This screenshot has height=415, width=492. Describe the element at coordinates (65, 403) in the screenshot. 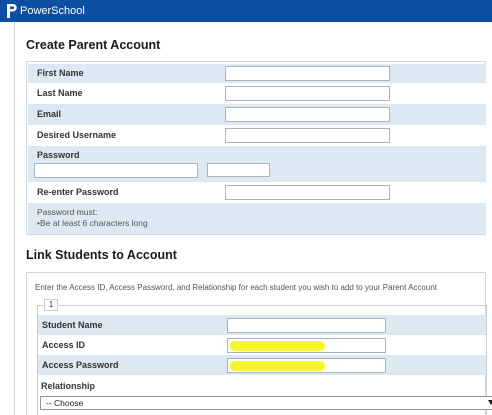

I see `relationship-selected-value: -- Choose` at that location.